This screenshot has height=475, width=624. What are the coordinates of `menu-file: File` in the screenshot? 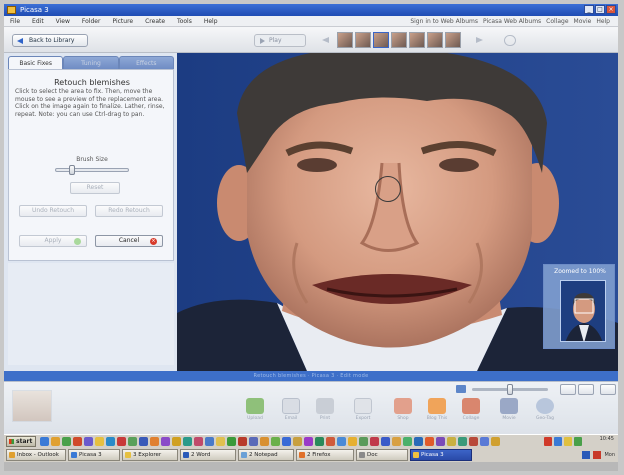 It's located at (15, 21).